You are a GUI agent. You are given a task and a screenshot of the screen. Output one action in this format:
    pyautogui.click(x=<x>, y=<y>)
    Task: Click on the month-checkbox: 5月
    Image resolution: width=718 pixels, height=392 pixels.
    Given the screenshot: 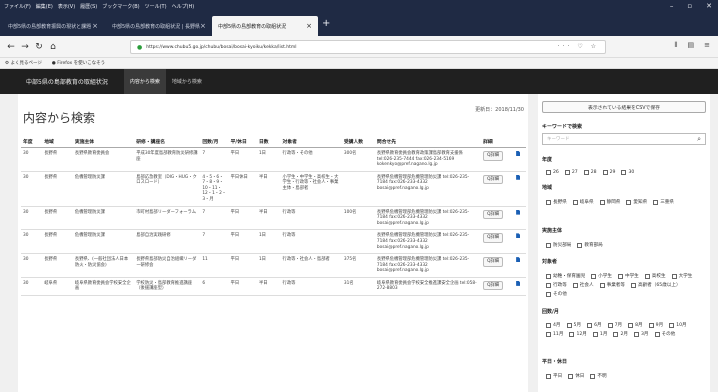 What is the action you would take?
    pyautogui.click(x=573, y=325)
    